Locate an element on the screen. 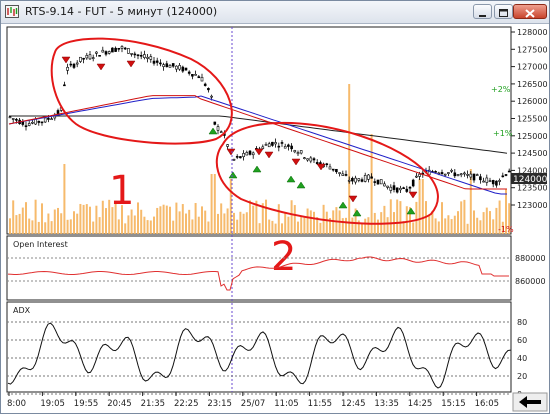 The height and width of the screenshot is (414, 550). close-button is located at coordinates (530, 11).